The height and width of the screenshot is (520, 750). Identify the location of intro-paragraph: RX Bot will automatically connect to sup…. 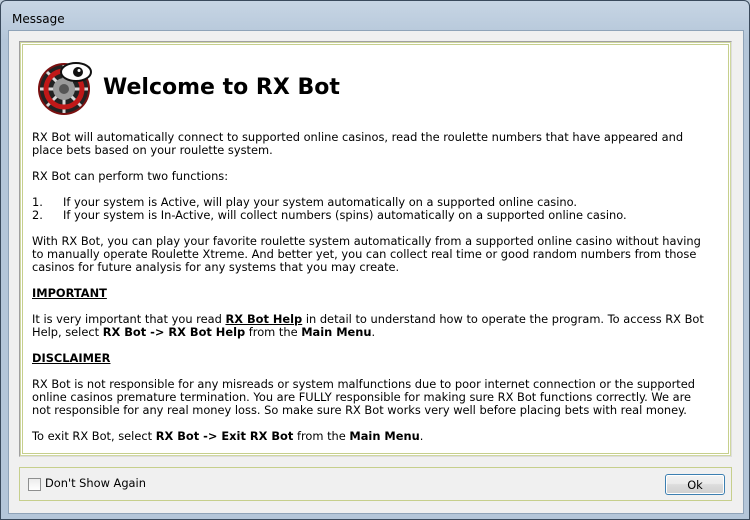
(358, 143).